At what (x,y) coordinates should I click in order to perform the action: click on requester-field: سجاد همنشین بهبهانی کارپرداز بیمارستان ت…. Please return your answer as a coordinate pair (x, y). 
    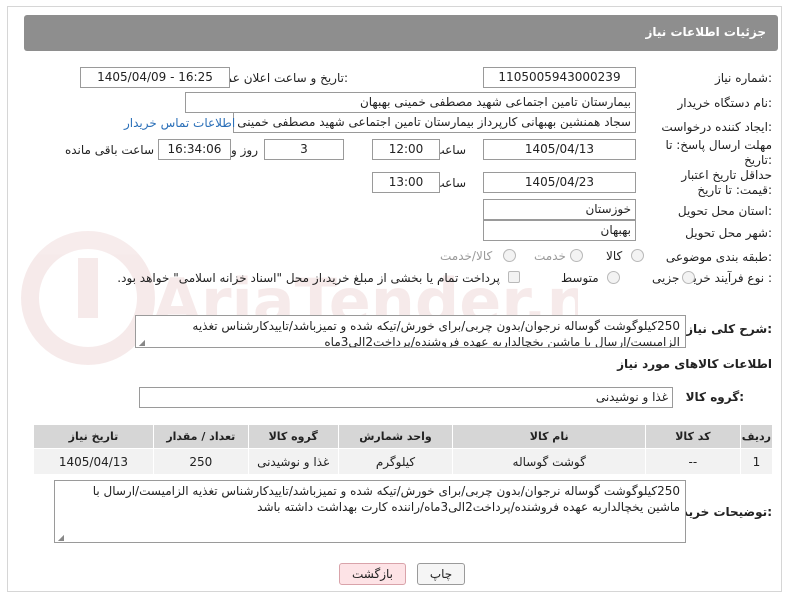
    Looking at the image, I should click on (434, 122).